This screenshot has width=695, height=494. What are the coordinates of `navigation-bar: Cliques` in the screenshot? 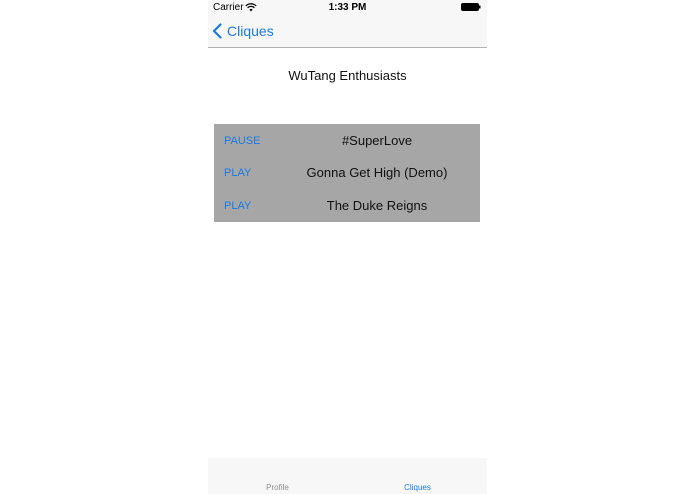 It's located at (347, 32).